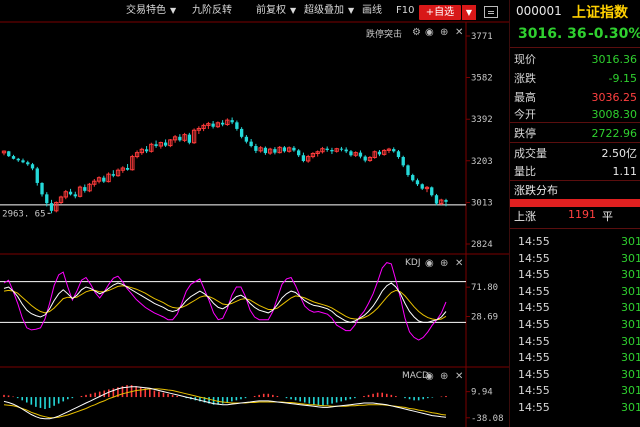 This screenshot has height=427, width=640. What do you see at coordinates (416, 33) in the screenshot?
I see `settings-gear-icon: ⚙` at bounding box center [416, 33].